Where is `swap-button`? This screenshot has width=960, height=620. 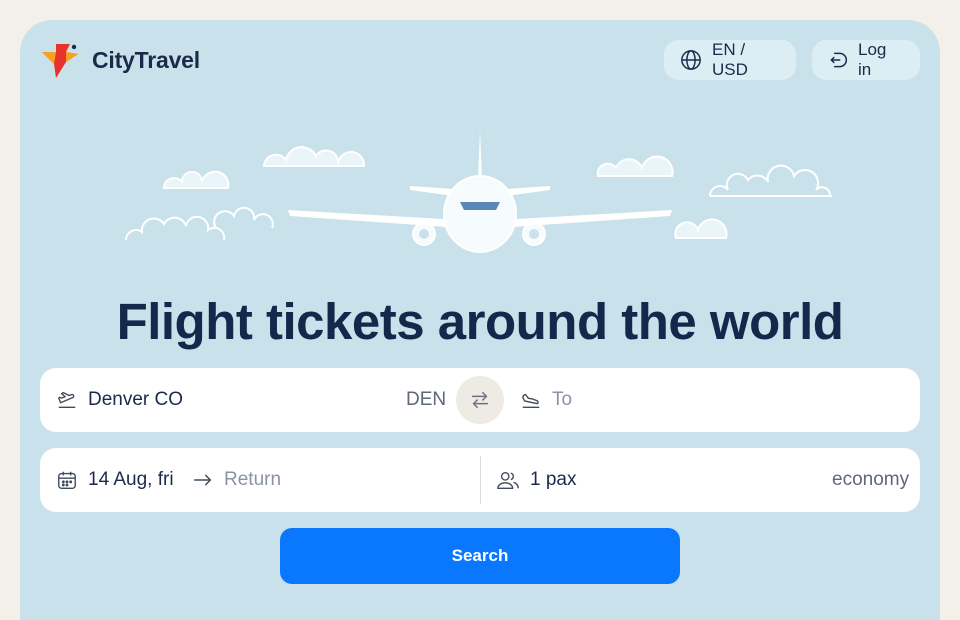
swap-button is located at coordinates (480, 400).